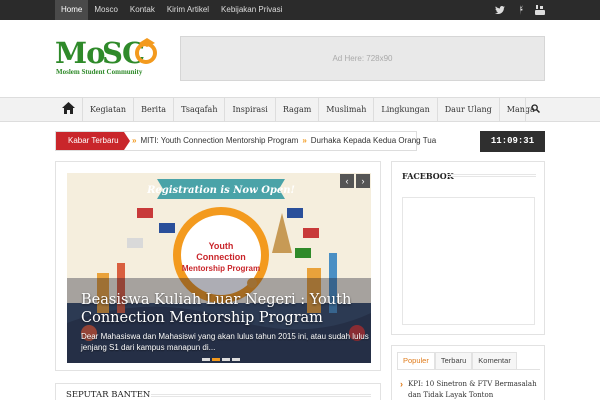 The image size is (600, 400). Describe the element at coordinates (93, 141) in the screenshot. I see `ticker-label: Kabar Terbaru` at that location.